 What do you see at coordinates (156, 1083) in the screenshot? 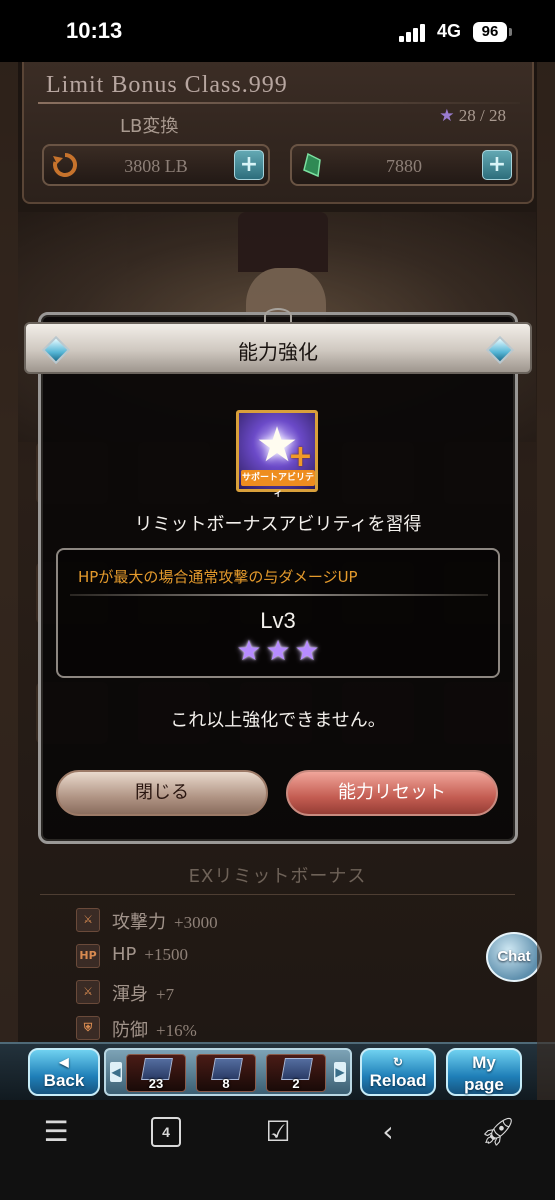
I see `quick-item-count: 23` at bounding box center [156, 1083].